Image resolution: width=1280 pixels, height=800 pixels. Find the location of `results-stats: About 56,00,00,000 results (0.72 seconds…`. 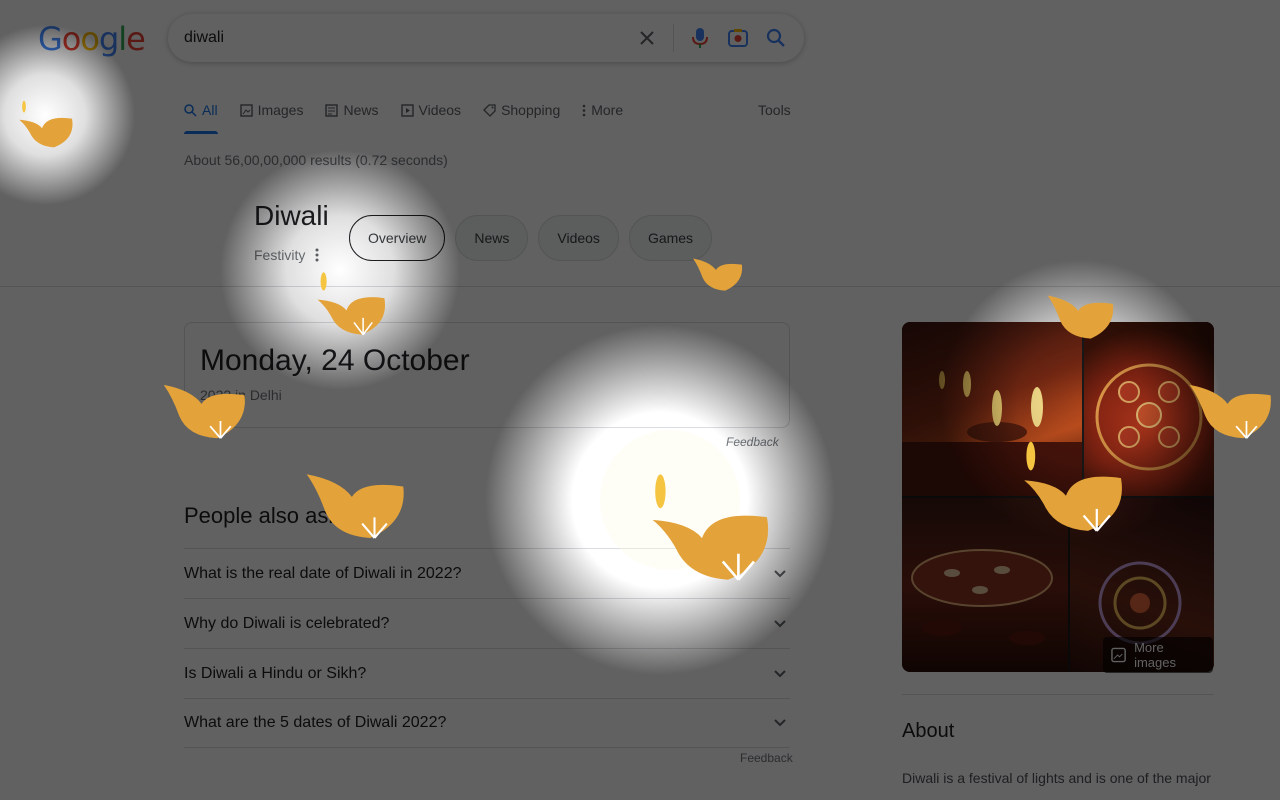

results-stats: About 56,00,00,000 results (0.72 seconds… is located at coordinates (316, 160).